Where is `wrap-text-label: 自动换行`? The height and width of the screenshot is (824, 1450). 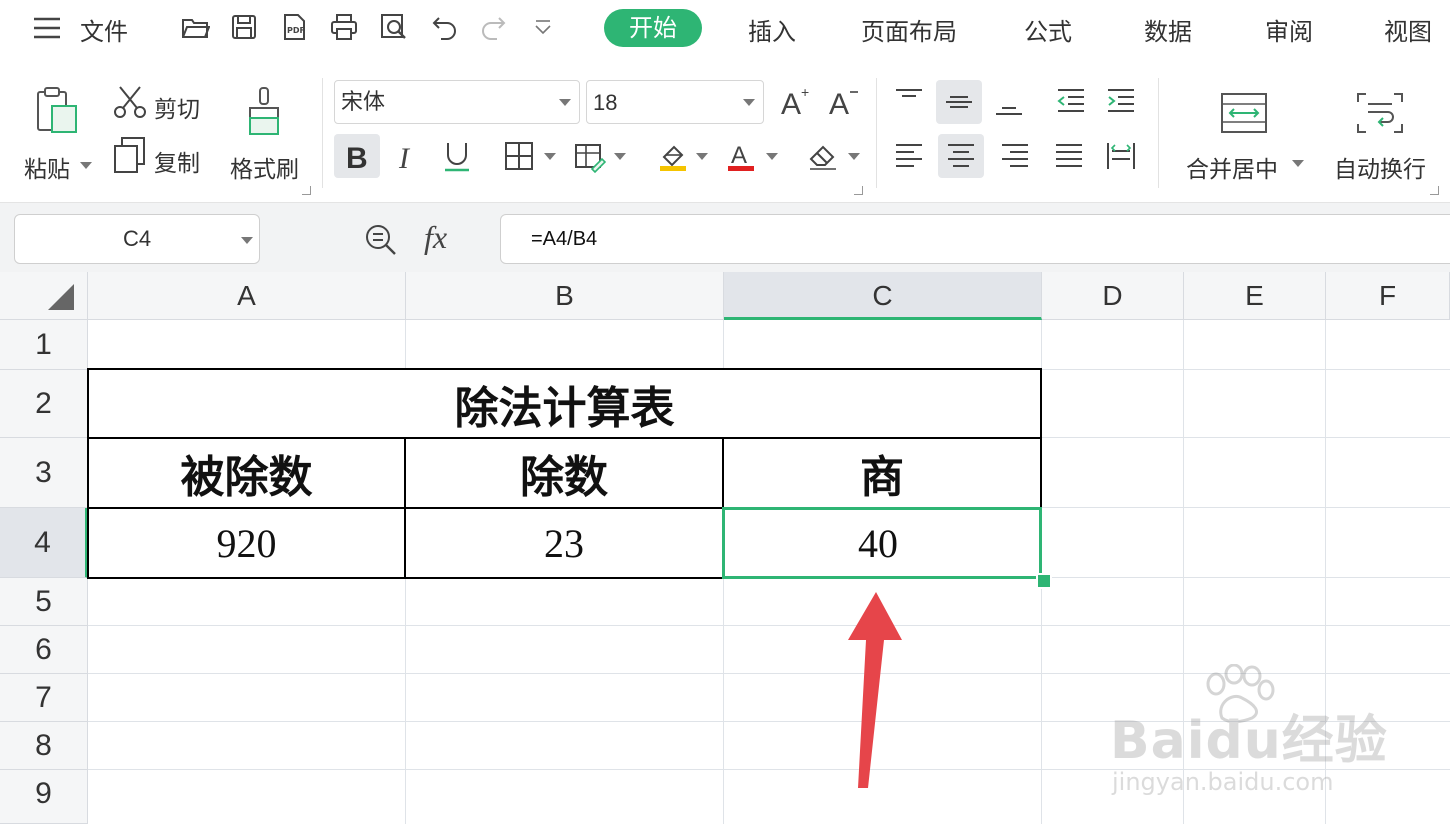 wrap-text-label: 自动换行 is located at coordinates (1380, 170).